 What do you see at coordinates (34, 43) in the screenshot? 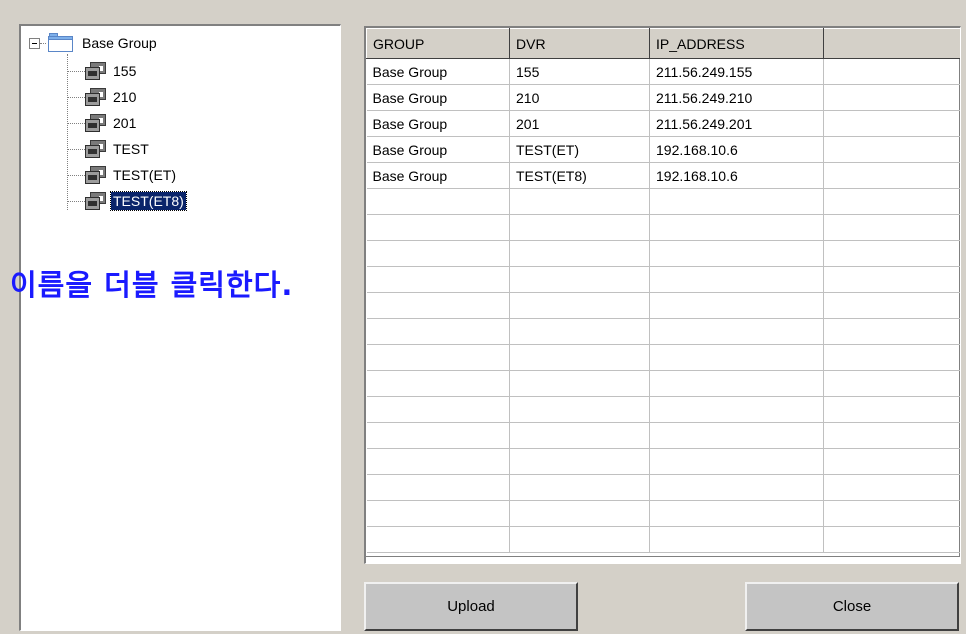
I see `collapse-icon` at bounding box center [34, 43].